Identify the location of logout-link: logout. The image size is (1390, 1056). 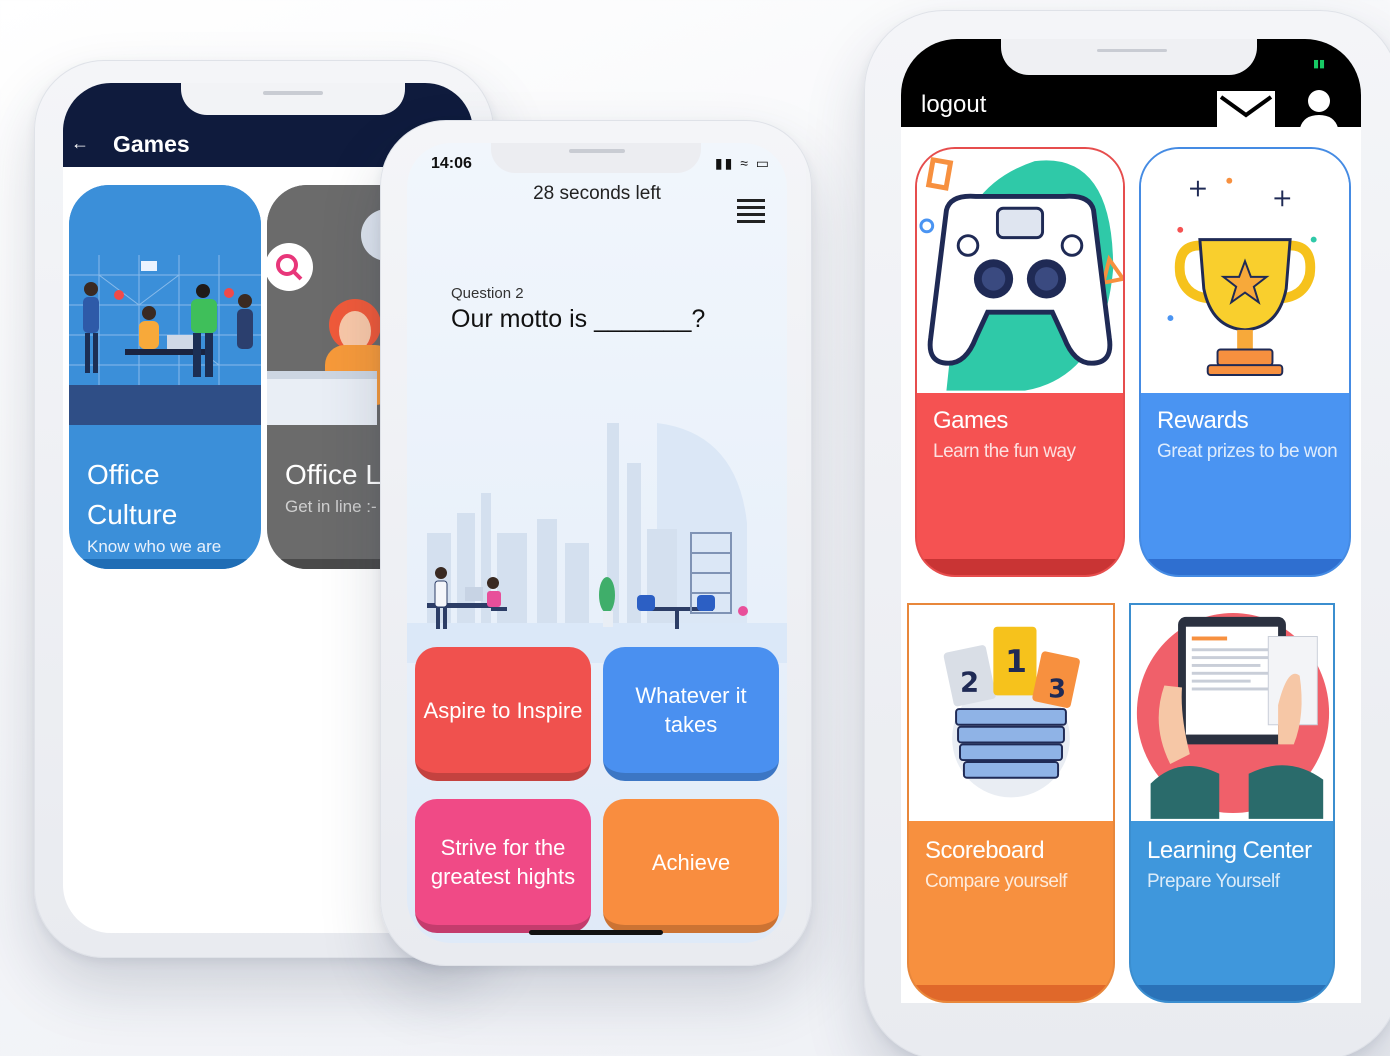
(953, 105).